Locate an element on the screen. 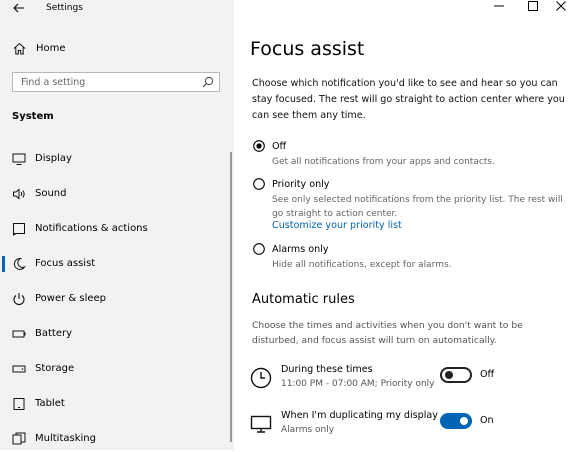  sidebar-item-battery: Battery is located at coordinates (115, 334).